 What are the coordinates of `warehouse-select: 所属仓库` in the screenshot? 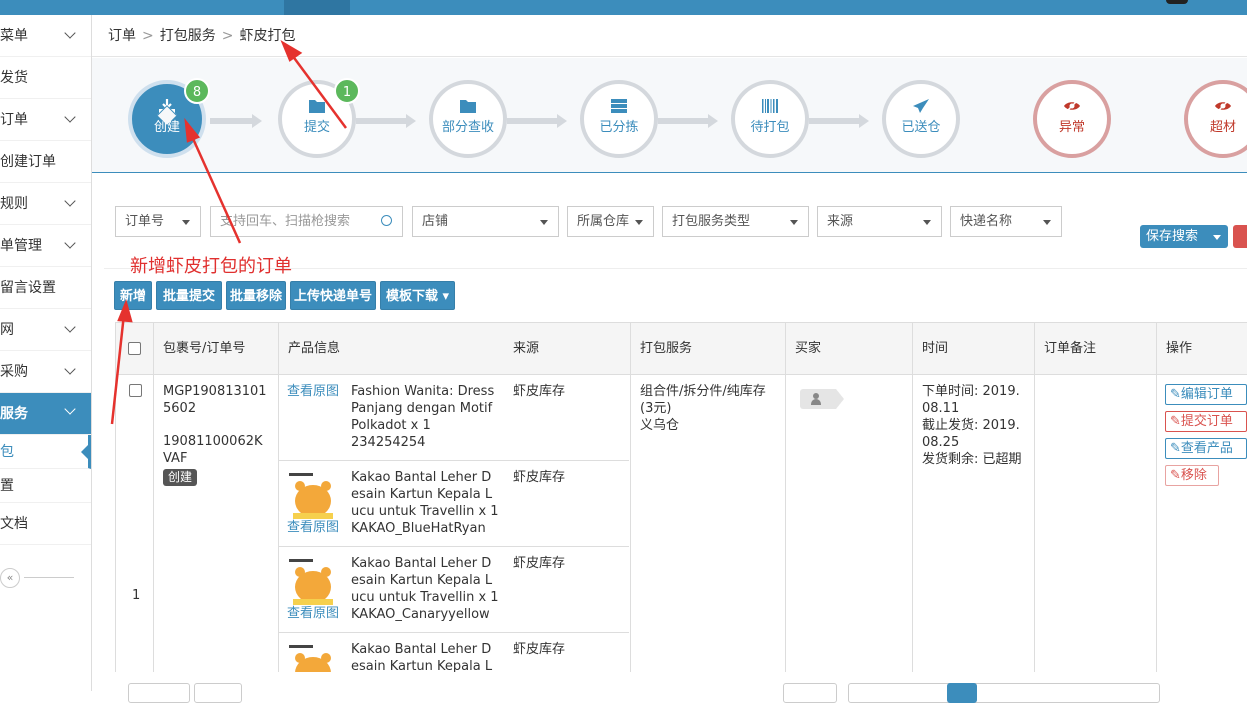 It's located at (610, 221).